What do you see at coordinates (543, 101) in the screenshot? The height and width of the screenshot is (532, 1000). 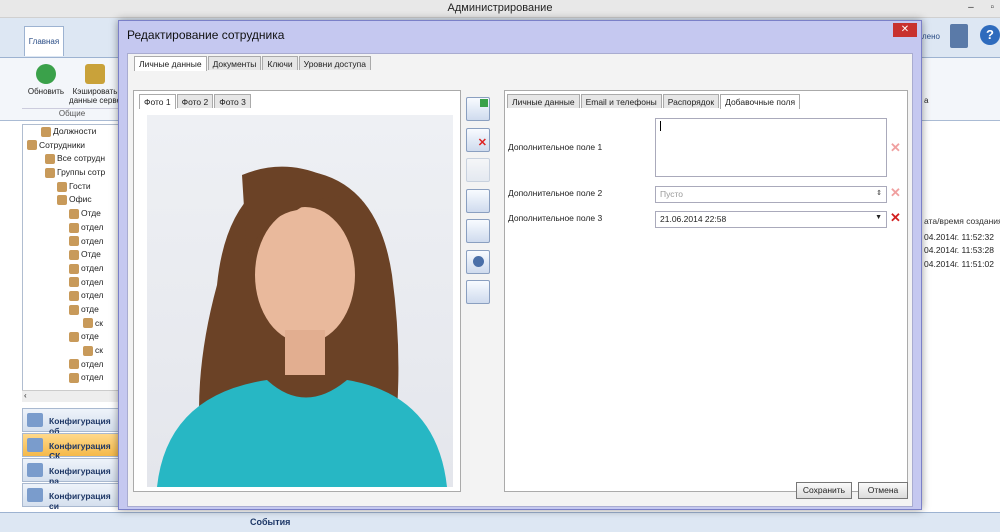 I see `tab-inner-personal: Личные данные` at bounding box center [543, 101].